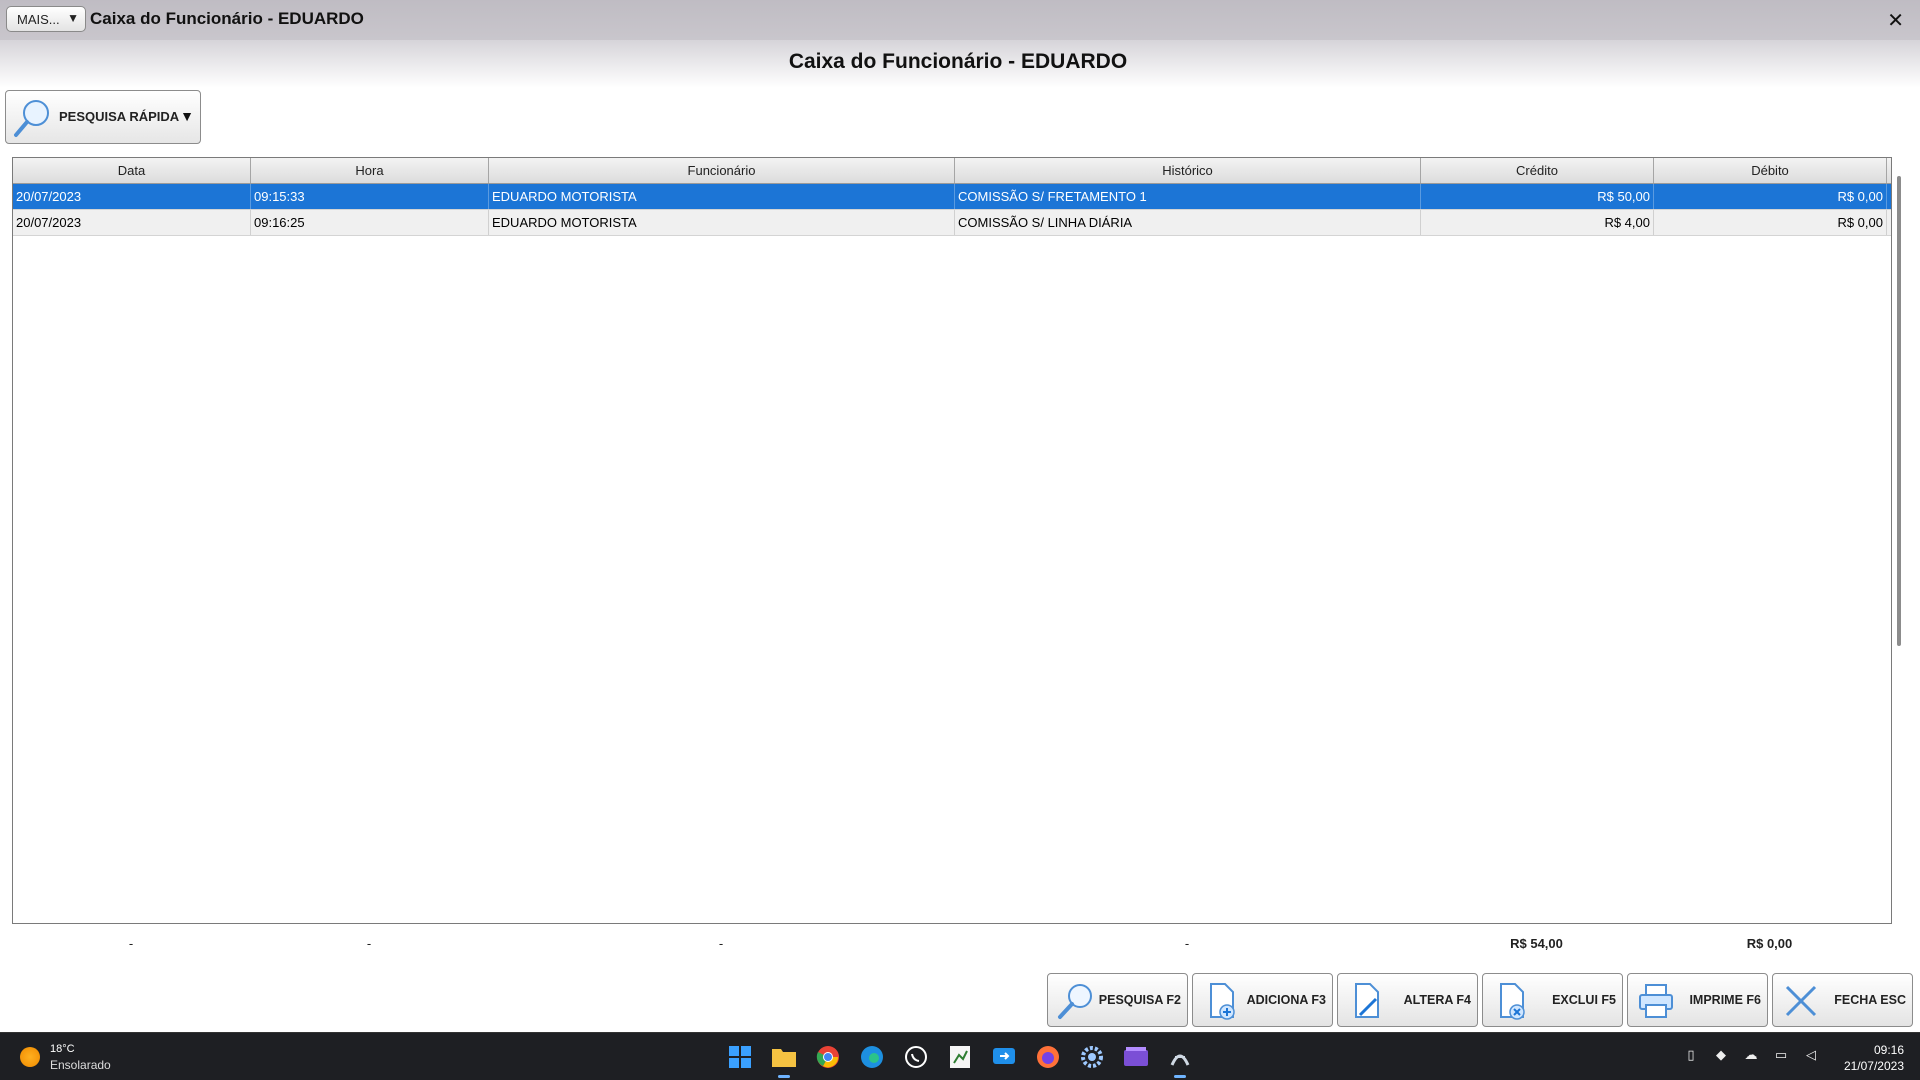 This screenshot has height=1080, width=1920. I want to click on whatsapp-icon, so click(916, 1057).